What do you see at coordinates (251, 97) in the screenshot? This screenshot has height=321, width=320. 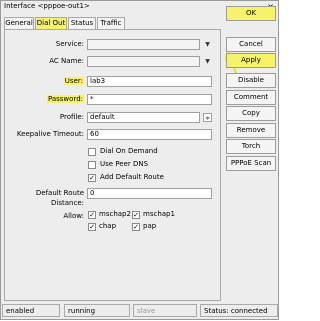 I see `comment-button: Comment` at bounding box center [251, 97].